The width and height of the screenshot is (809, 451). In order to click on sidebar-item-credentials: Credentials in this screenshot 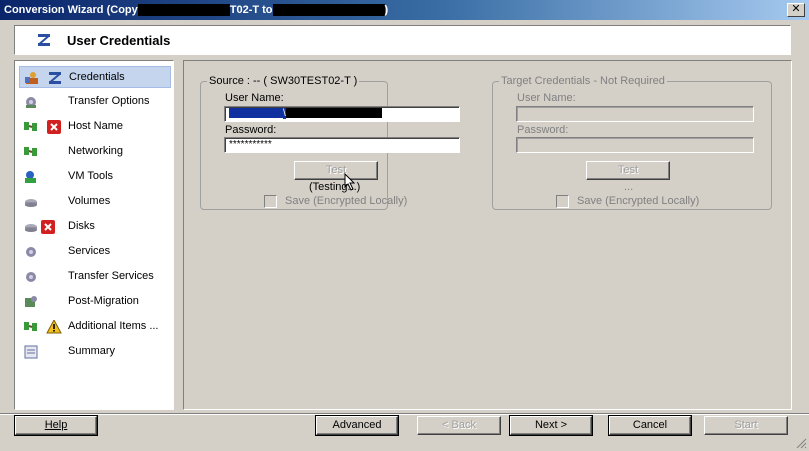, I will do `click(95, 77)`.